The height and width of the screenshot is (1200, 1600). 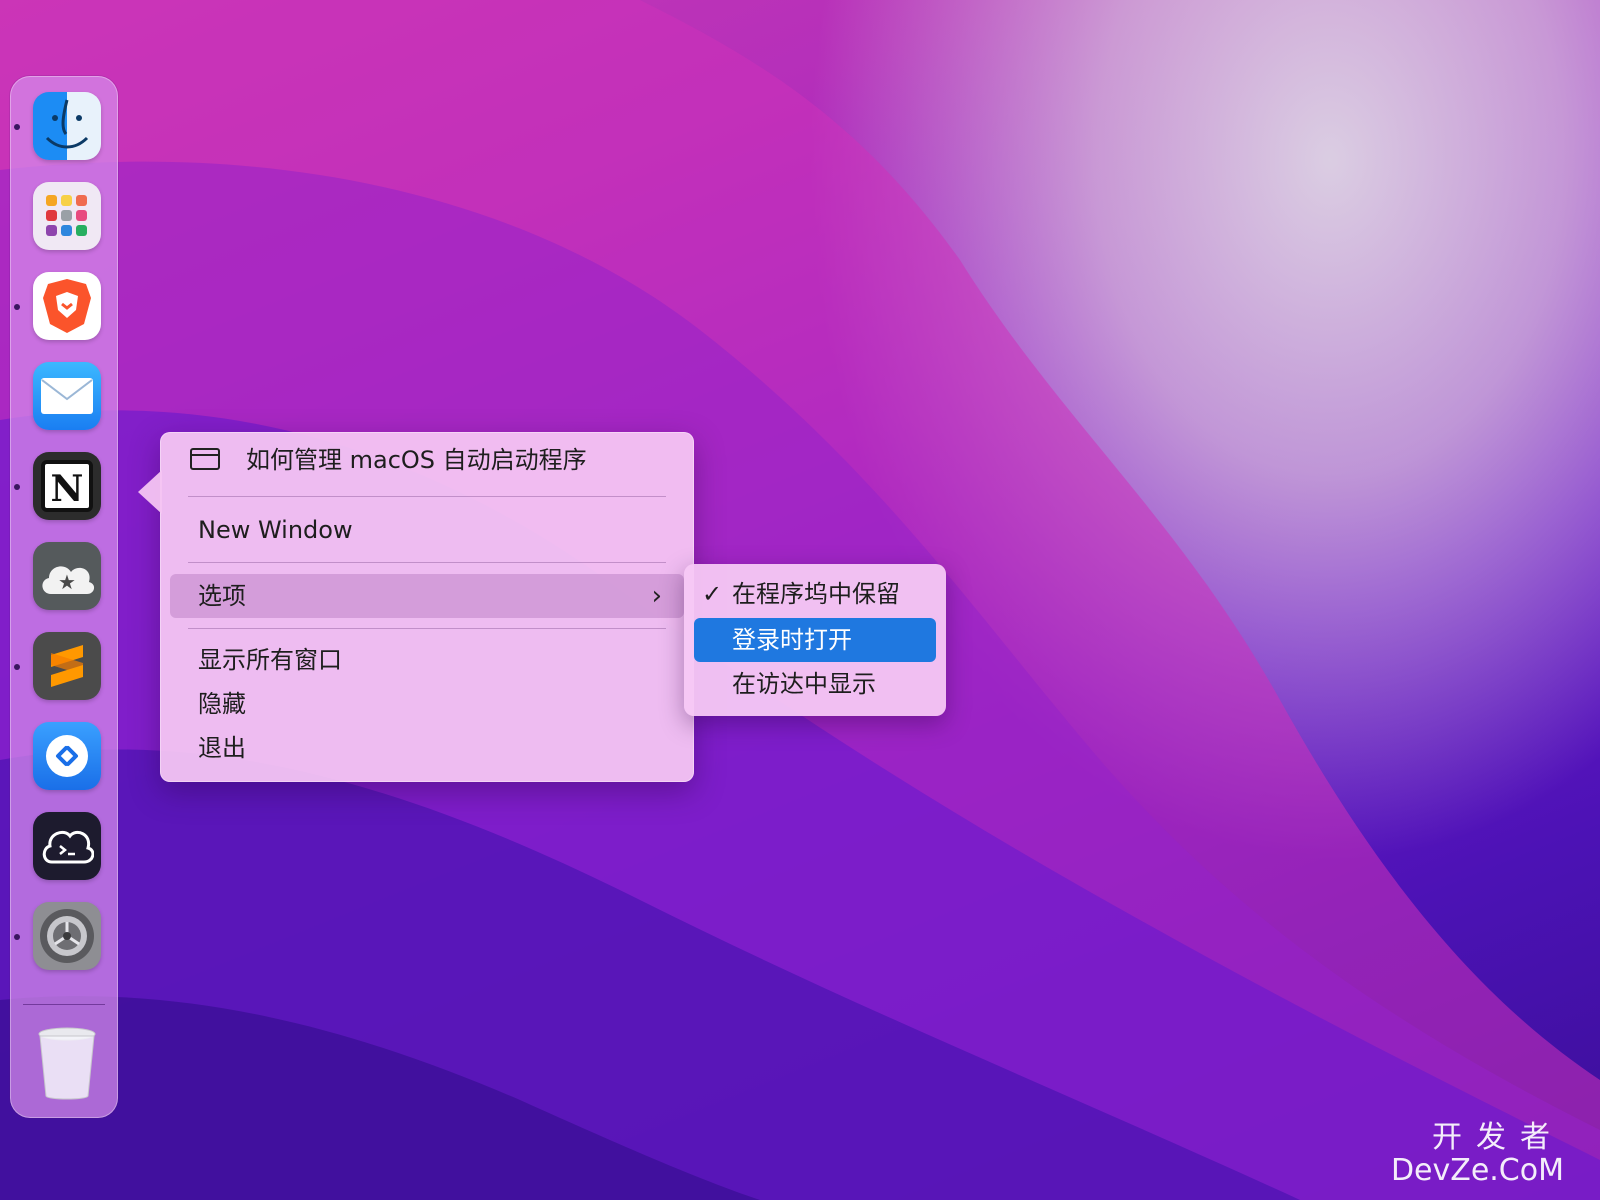 What do you see at coordinates (222, 704) in the screenshot?
I see `menu-item-hide-label: 隐藏` at bounding box center [222, 704].